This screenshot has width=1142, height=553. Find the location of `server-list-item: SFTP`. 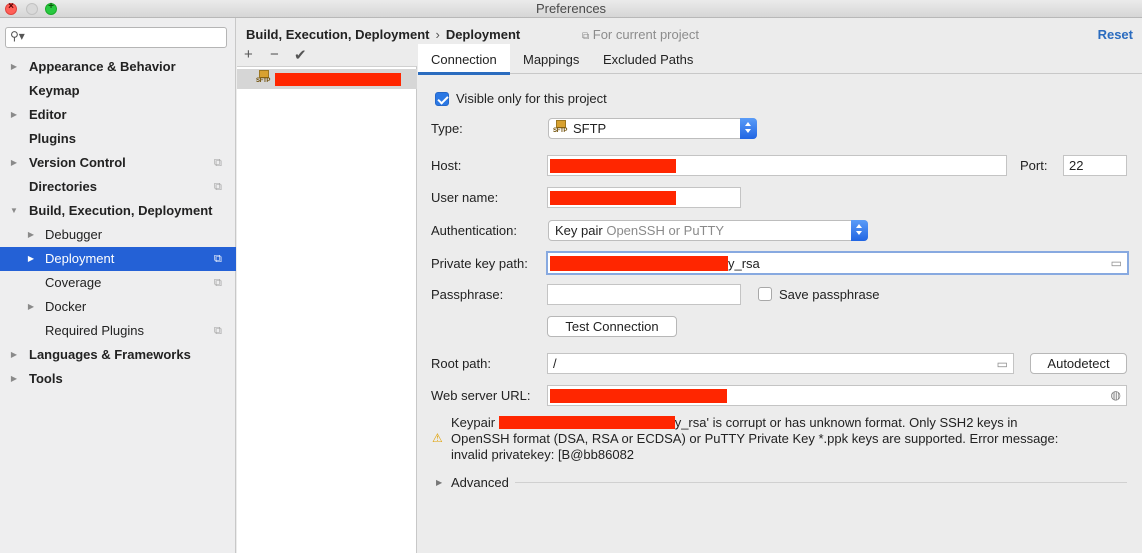

server-list-item: SFTP is located at coordinates (327, 79).